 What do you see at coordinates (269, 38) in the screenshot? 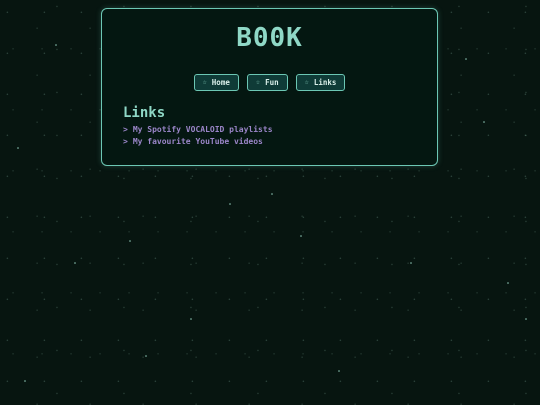
I see `site-title: B00K` at bounding box center [269, 38].